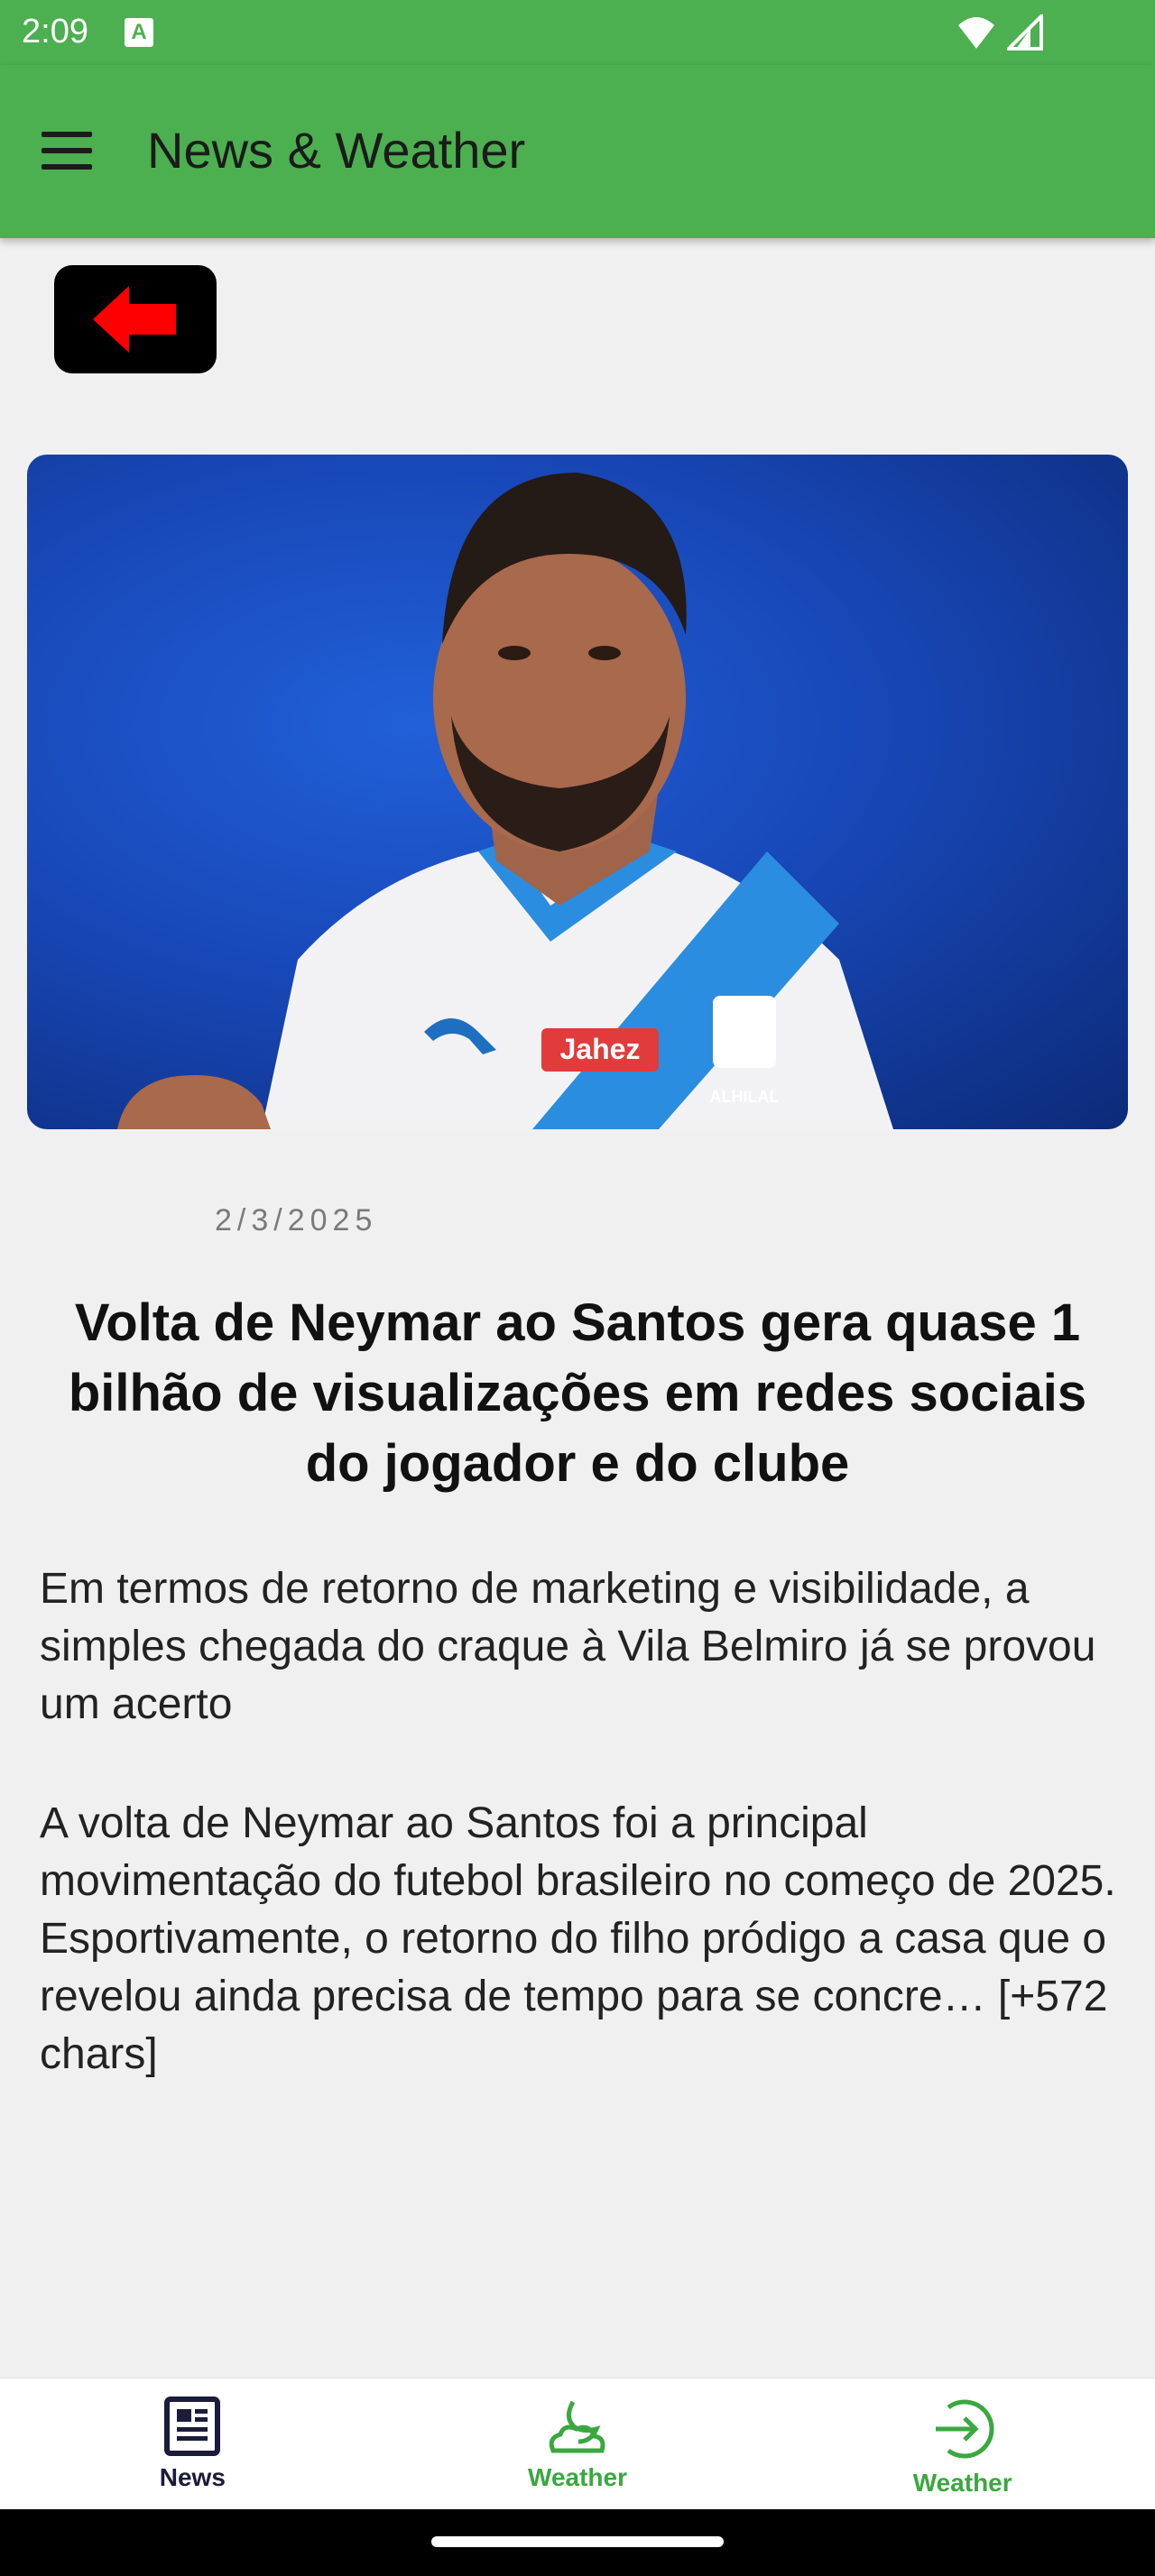 Image resolution: width=1155 pixels, height=2576 pixels. I want to click on nav-label-news: News, so click(192, 2477).